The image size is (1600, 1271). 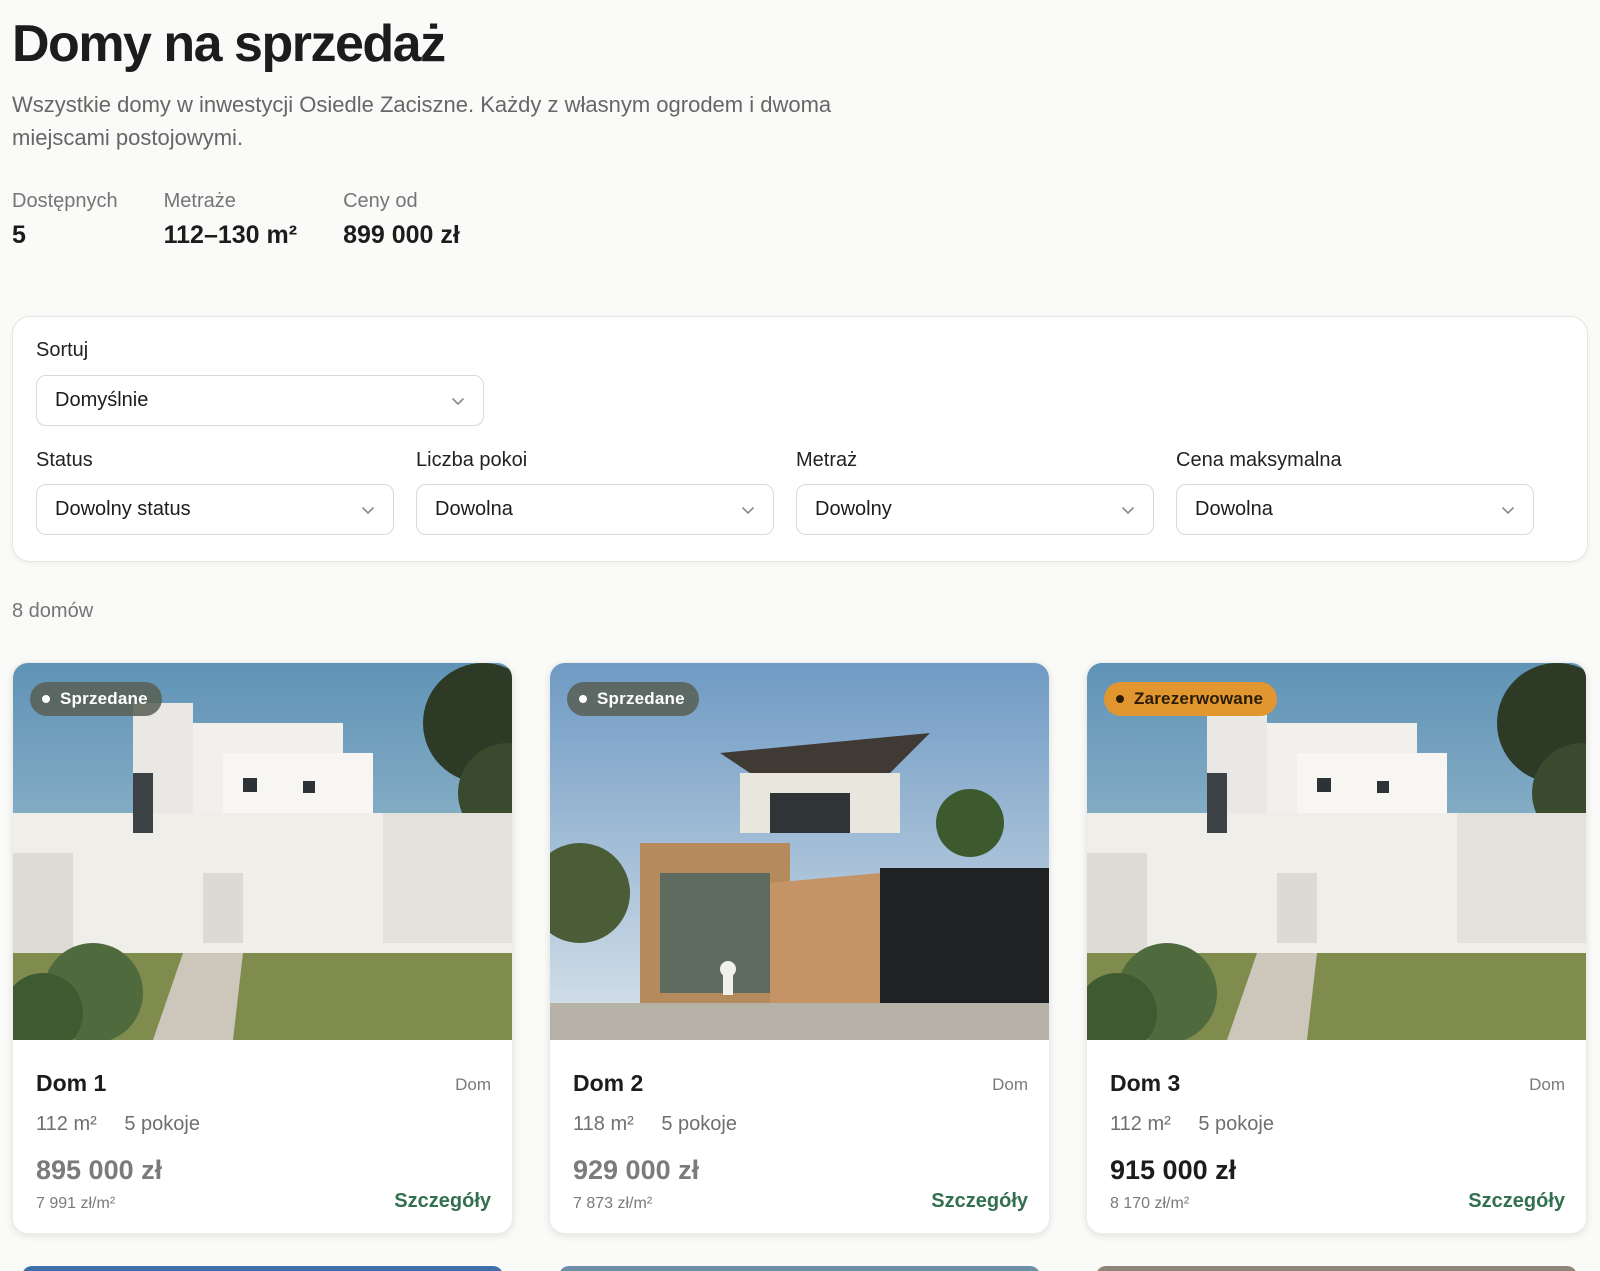 I want to click on stat-label: Dostępnych, so click(x=65, y=201).